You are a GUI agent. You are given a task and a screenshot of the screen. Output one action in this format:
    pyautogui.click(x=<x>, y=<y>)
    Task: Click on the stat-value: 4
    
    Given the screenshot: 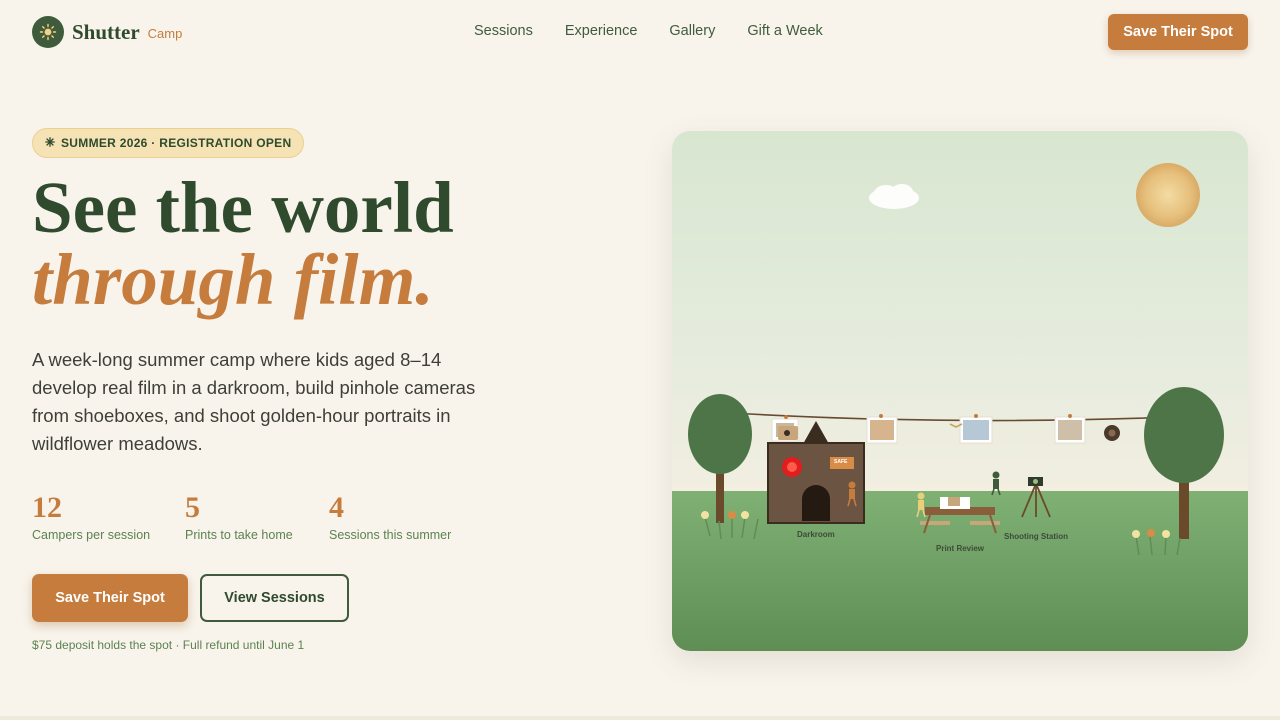 What is the action you would take?
    pyautogui.click(x=336, y=507)
    